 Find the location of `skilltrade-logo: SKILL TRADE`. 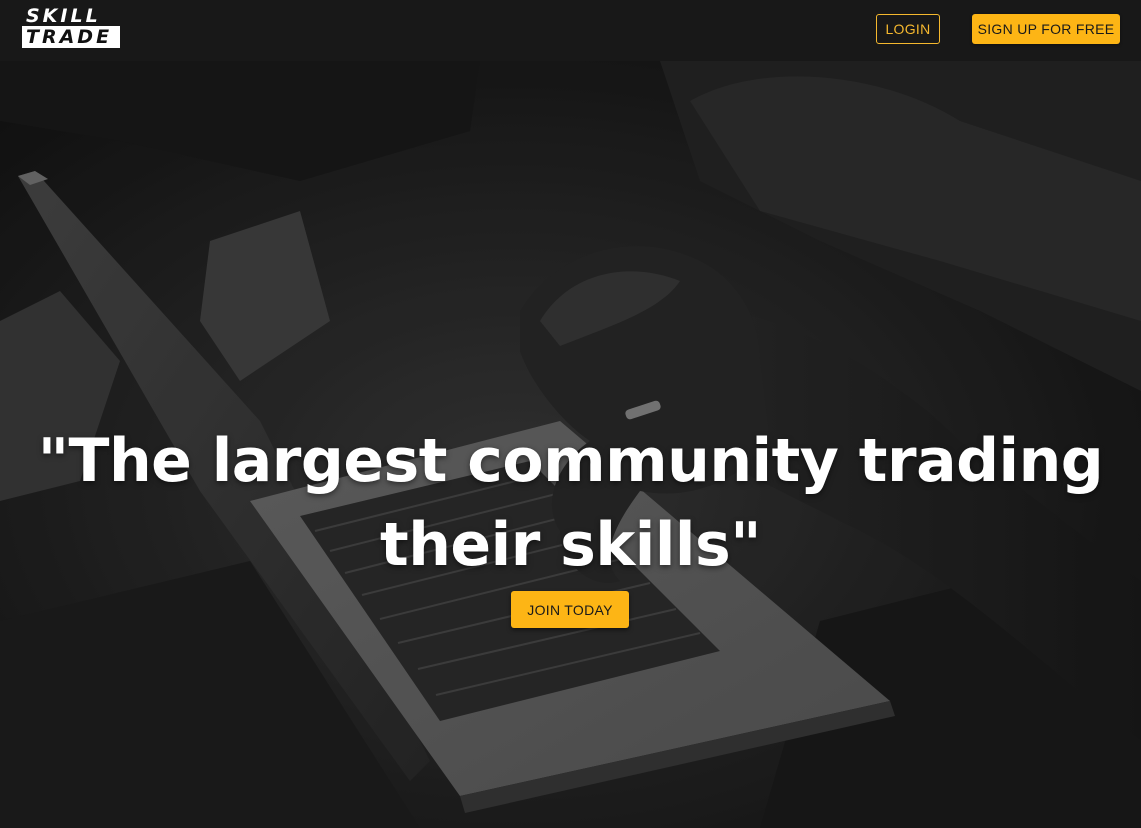

skilltrade-logo: SKILL TRADE is located at coordinates (71, 27).